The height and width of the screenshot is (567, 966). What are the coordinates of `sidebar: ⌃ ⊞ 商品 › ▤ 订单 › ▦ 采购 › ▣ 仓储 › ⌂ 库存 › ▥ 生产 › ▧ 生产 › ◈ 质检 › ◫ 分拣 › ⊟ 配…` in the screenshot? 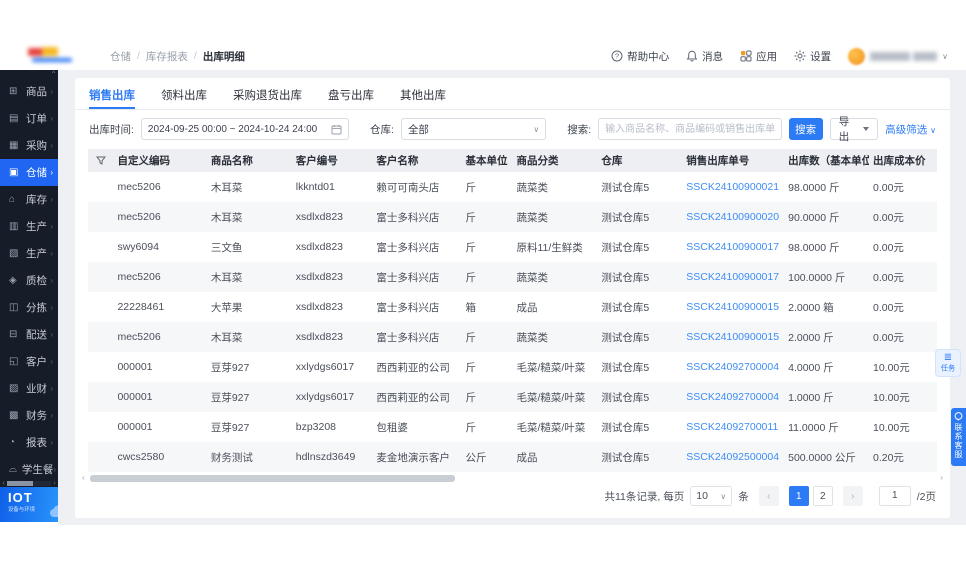 It's located at (29, 278).